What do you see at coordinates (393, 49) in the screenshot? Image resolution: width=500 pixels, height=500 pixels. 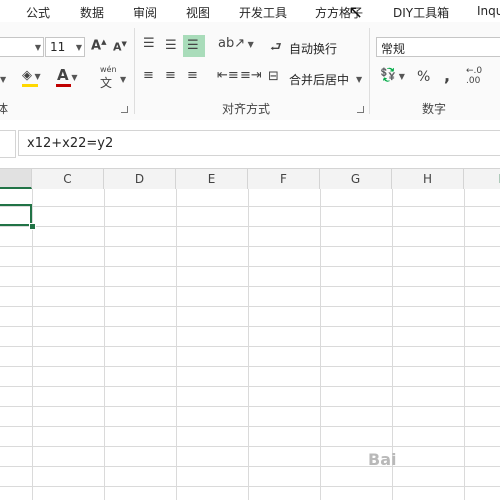 I see `number-format-value: 常规` at bounding box center [393, 49].